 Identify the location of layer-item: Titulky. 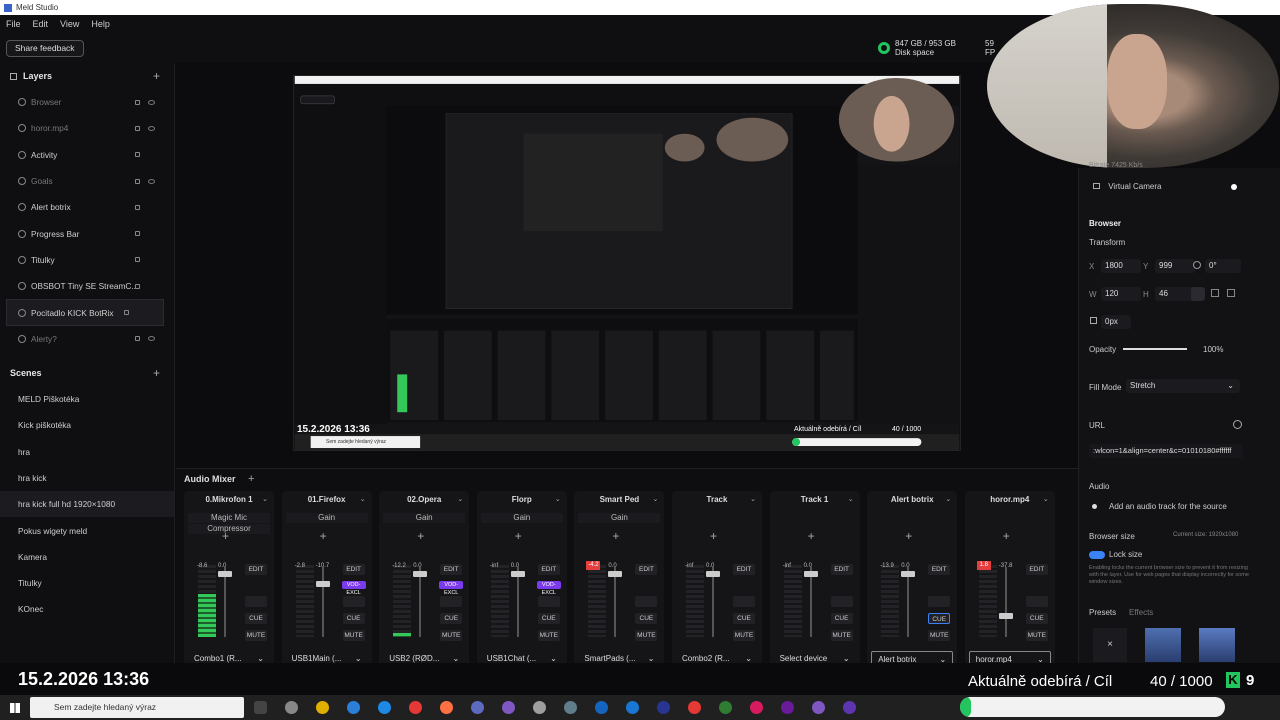
(87, 260).